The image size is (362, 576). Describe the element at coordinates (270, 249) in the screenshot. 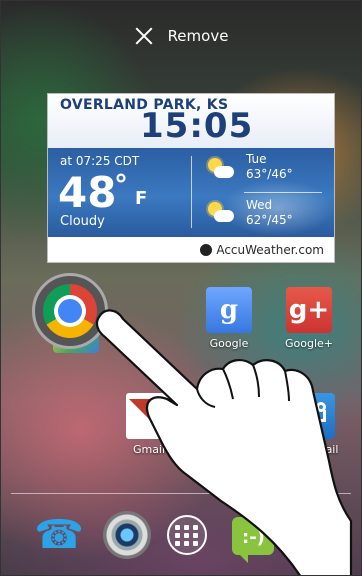

I see `weather-provider-label: AccuWeather.com` at that location.